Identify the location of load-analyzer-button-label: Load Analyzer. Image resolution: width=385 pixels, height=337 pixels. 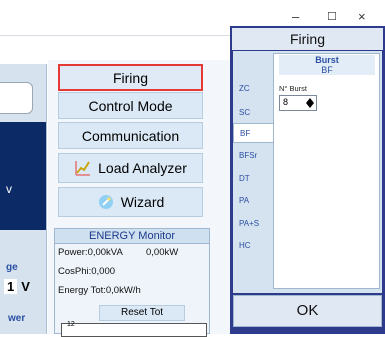
(142, 168).